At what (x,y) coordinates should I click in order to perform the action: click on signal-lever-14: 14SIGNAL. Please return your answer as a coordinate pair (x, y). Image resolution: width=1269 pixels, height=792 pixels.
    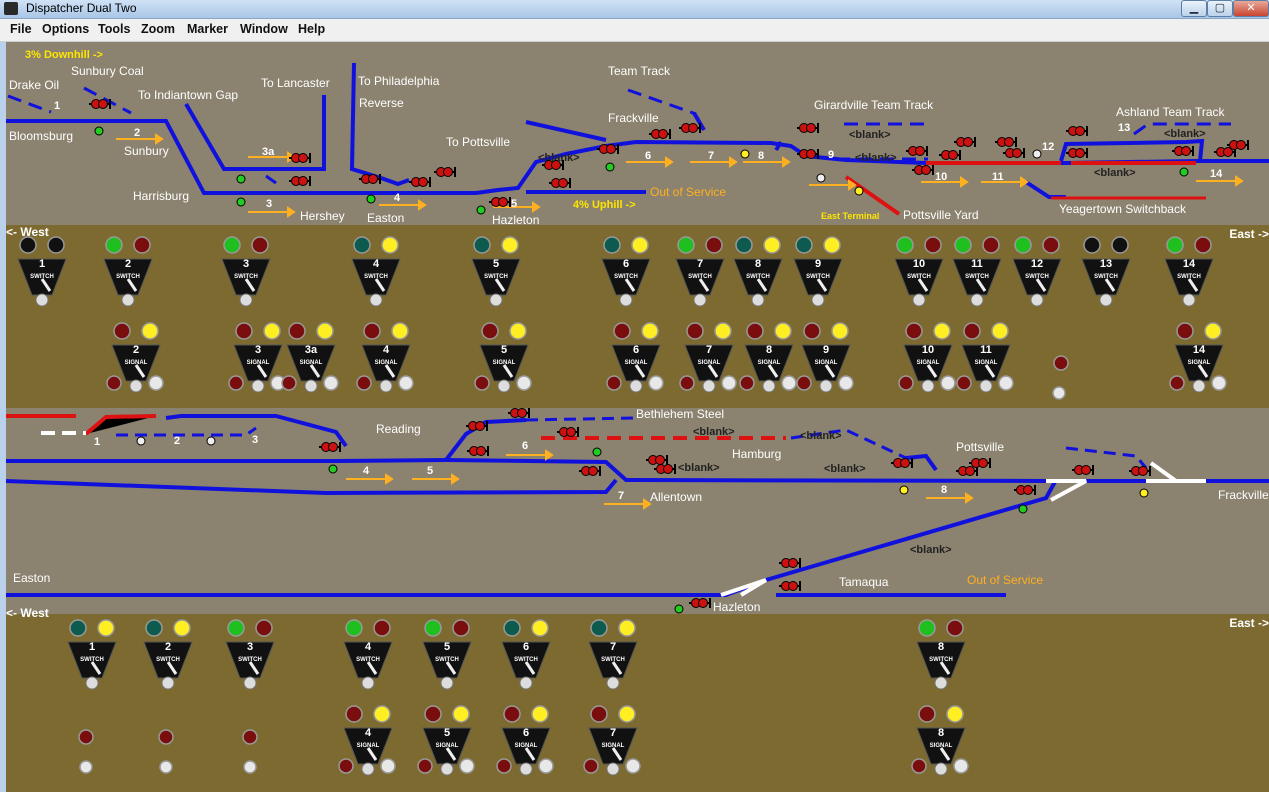
    Looking at the image, I should click on (1198, 357).